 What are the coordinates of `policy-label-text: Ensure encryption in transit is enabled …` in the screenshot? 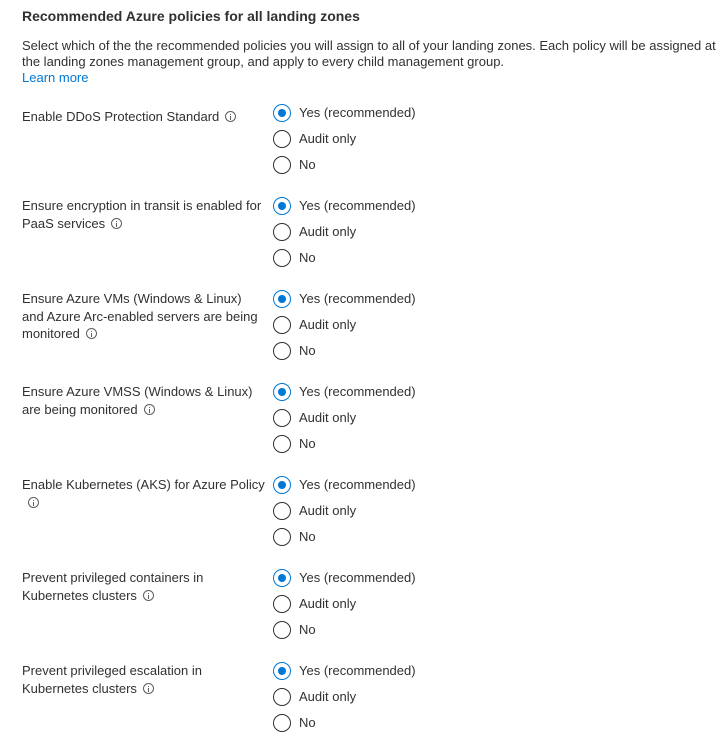 It's located at (142, 214).